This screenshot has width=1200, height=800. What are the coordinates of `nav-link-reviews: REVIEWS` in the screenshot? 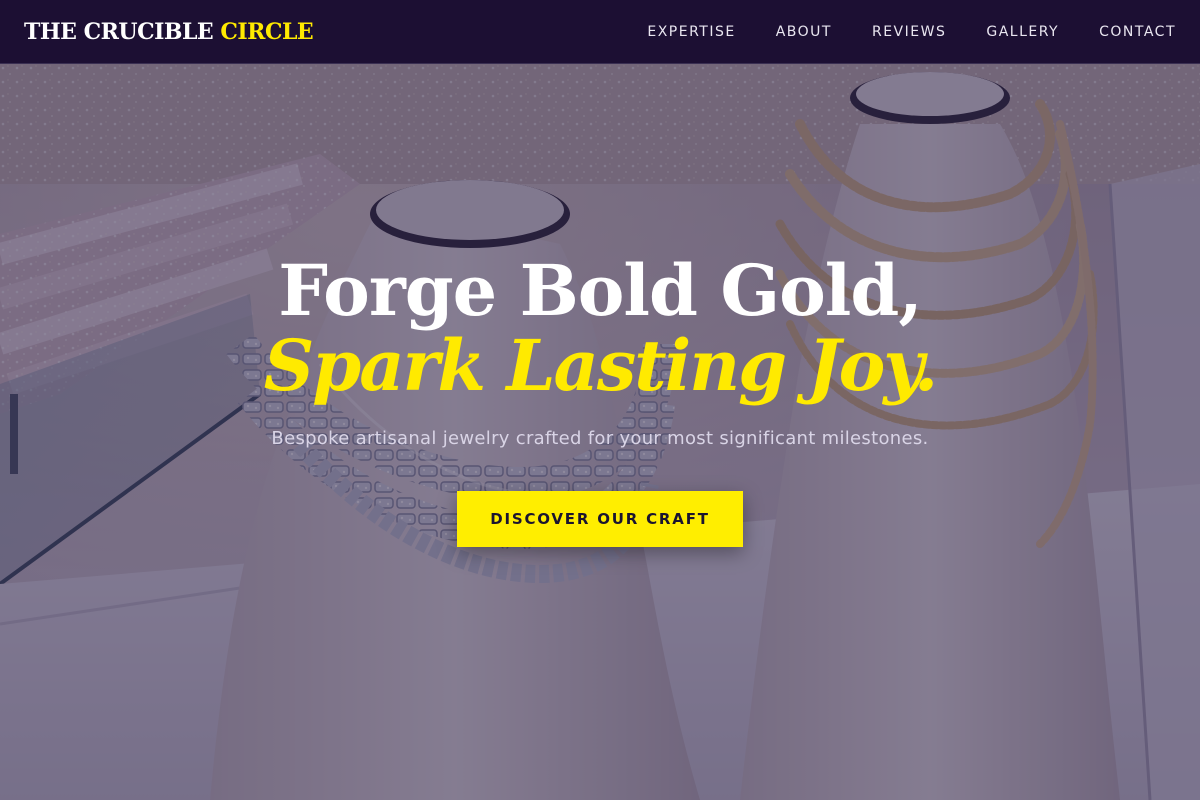 It's located at (909, 32).